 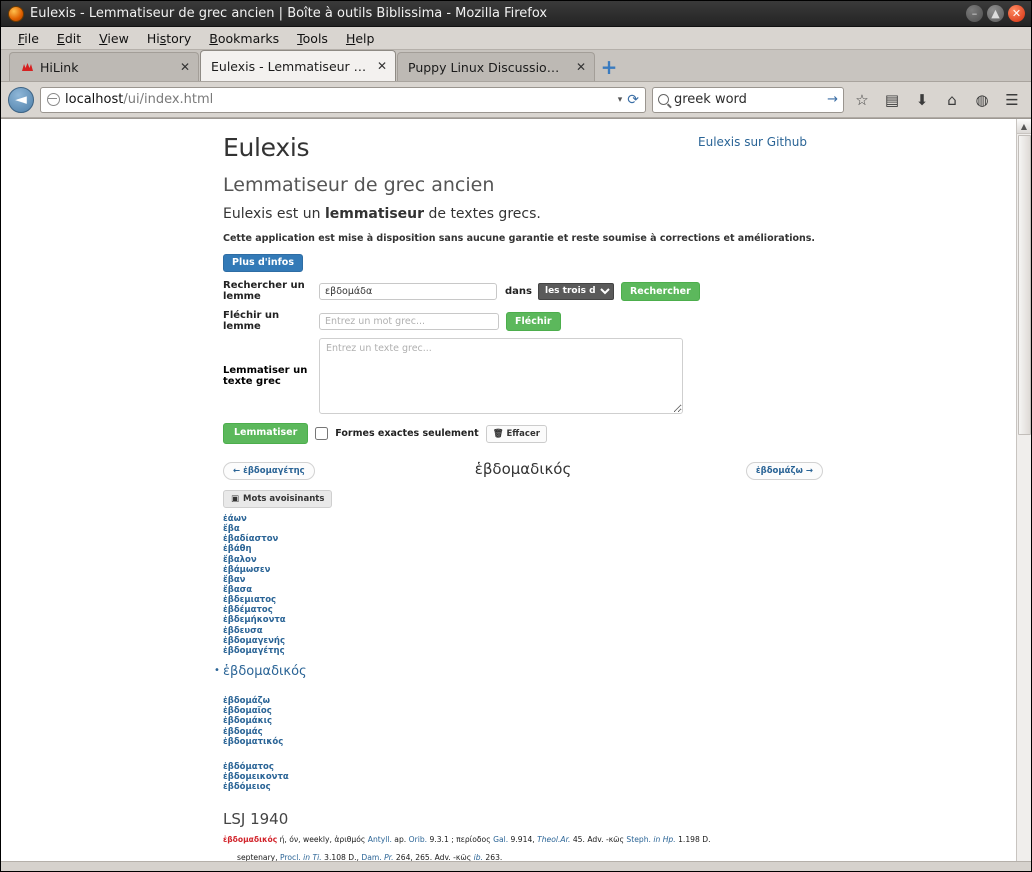 What do you see at coordinates (523, 711) in the screenshot?
I see `neighbor-word-item: ἑβδομαῖος` at bounding box center [523, 711].